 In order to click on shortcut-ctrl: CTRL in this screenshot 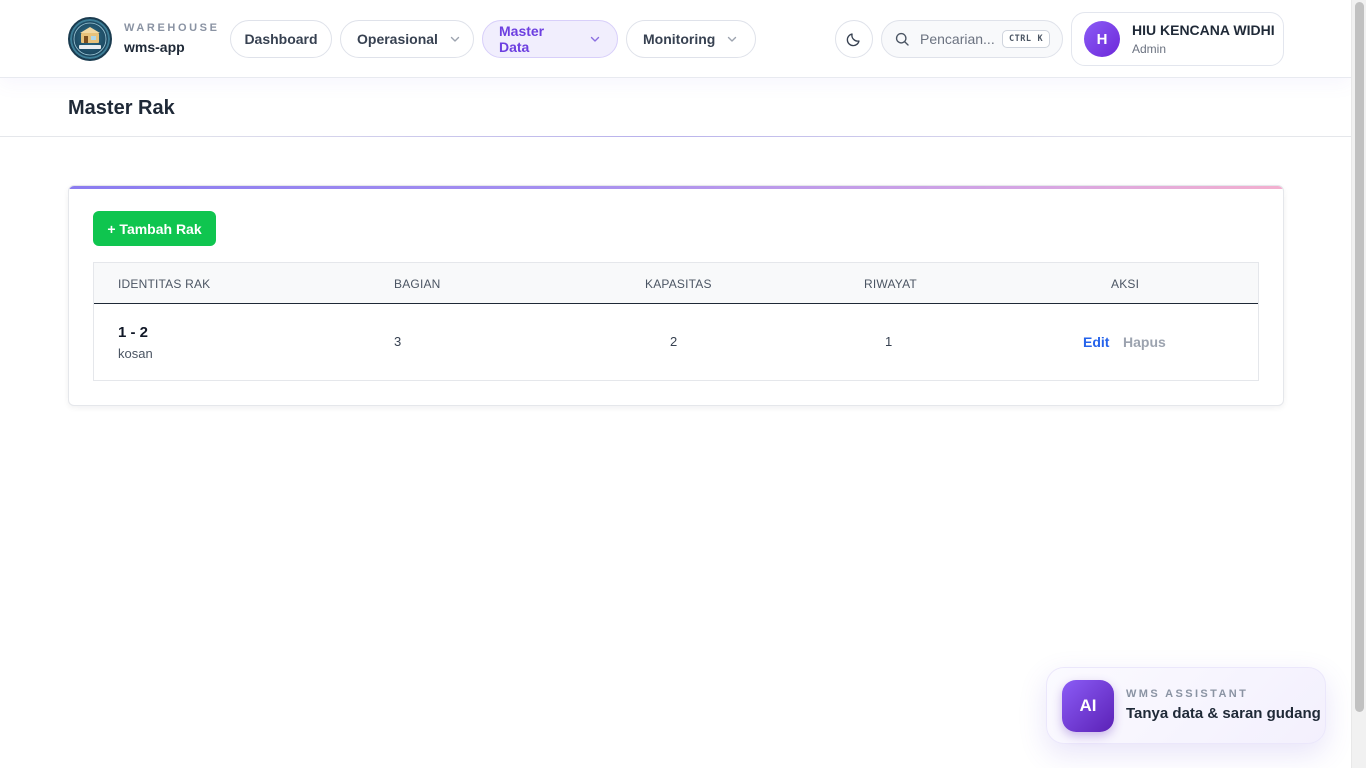, I will do `click(1020, 39)`.